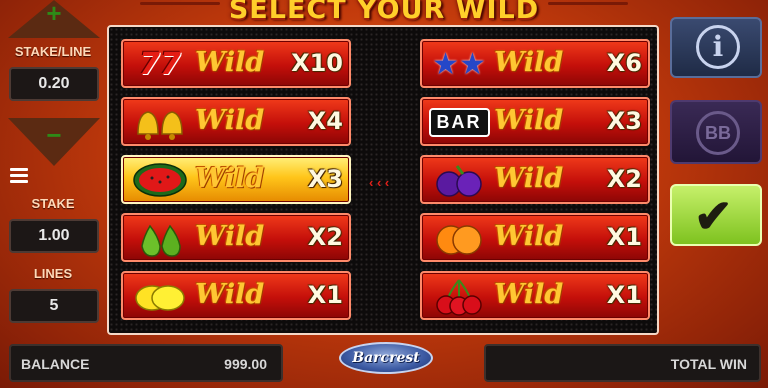 The image size is (768, 388). I want to click on watermelon-icon, so click(160, 180).